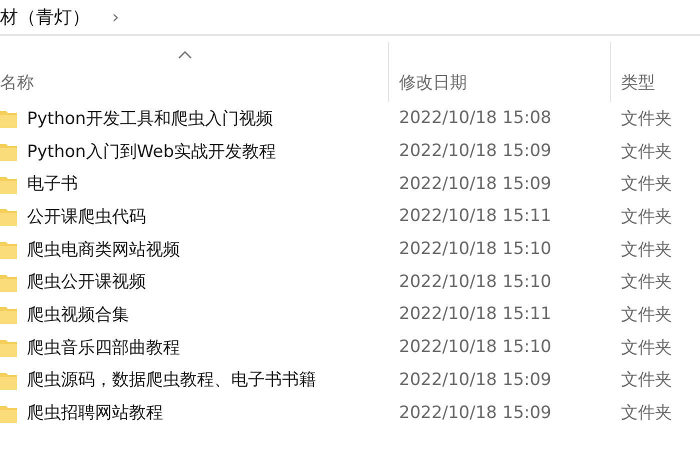 The image size is (700, 470). What do you see at coordinates (194, 82) in the screenshot?
I see `column-header: 名称` at bounding box center [194, 82].